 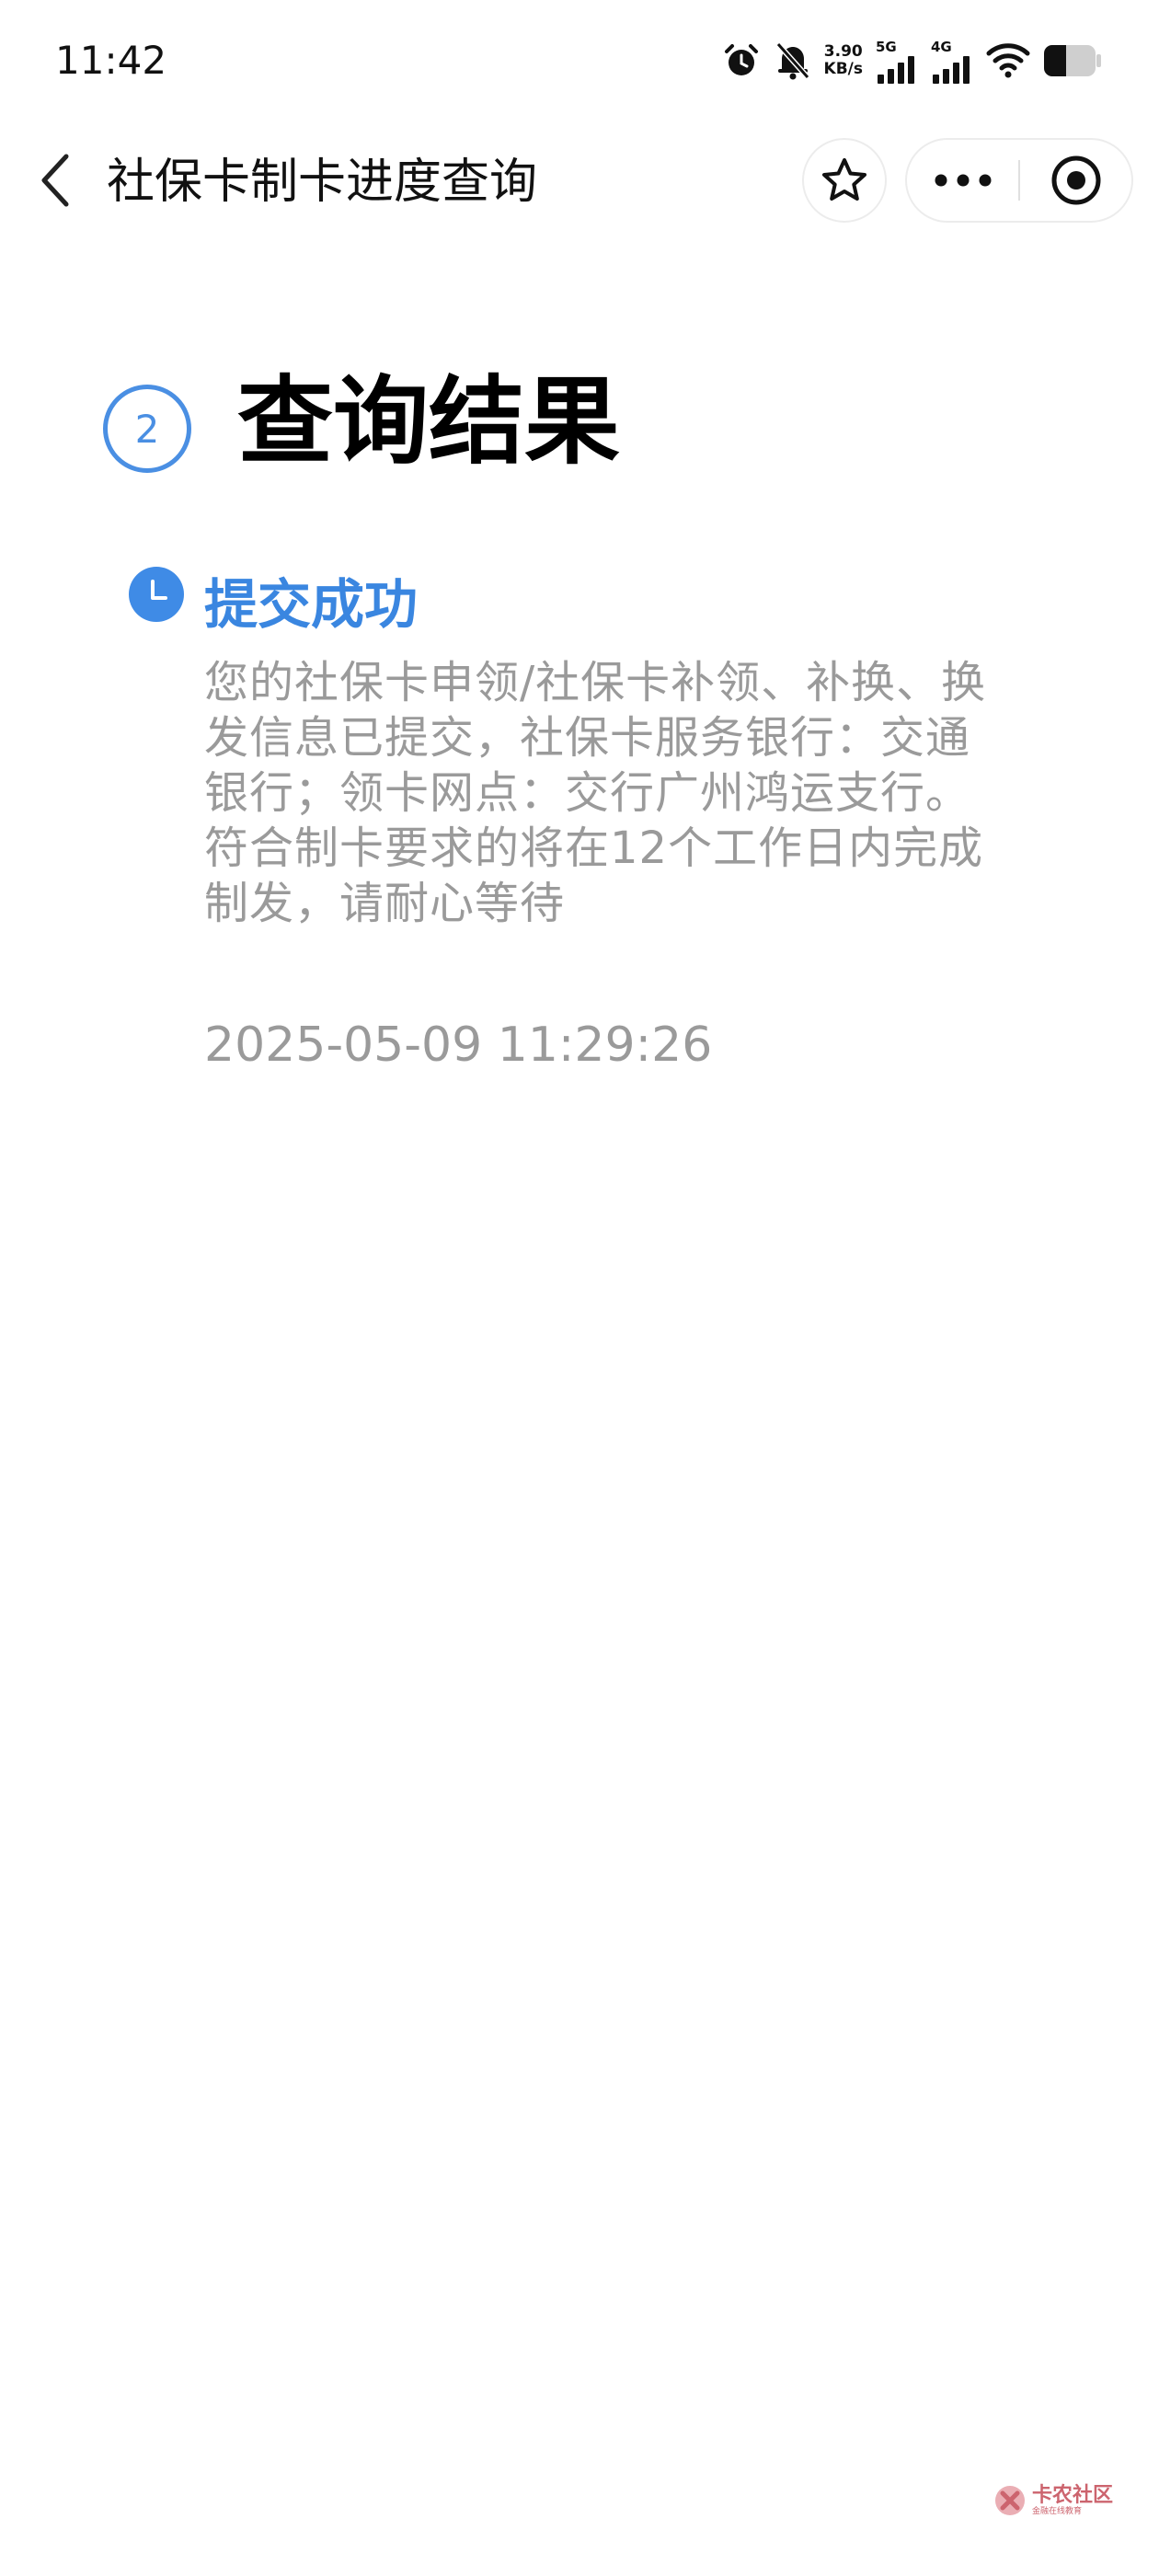 I want to click on status-time: 11:42, so click(x=111, y=60).